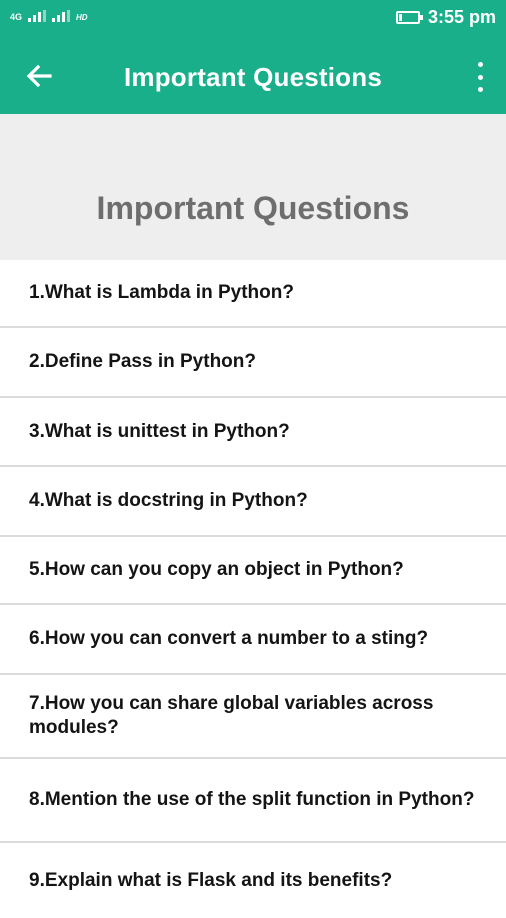  What do you see at coordinates (409, 17) in the screenshot?
I see `battery-icon` at bounding box center [409, 17].